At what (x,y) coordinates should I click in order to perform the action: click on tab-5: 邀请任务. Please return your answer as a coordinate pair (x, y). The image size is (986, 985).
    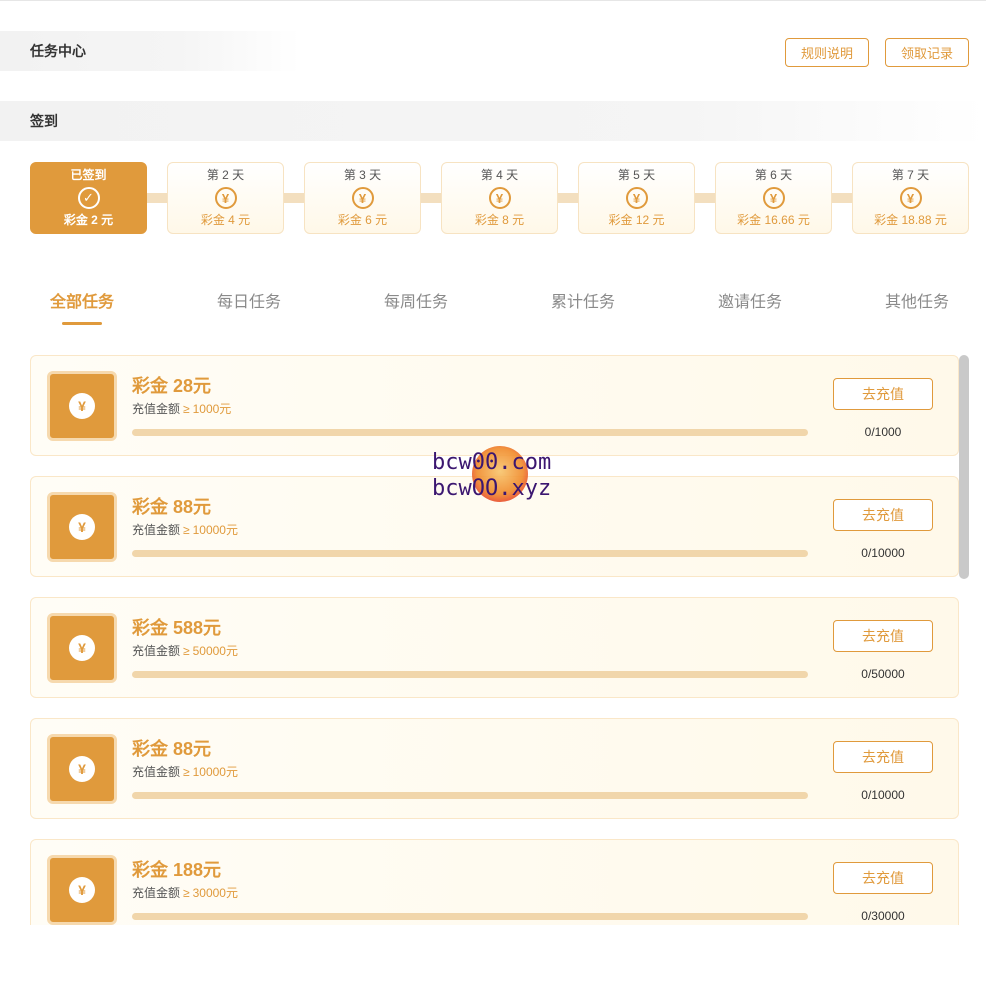
    Looking at the image, I should click on (750, 305).